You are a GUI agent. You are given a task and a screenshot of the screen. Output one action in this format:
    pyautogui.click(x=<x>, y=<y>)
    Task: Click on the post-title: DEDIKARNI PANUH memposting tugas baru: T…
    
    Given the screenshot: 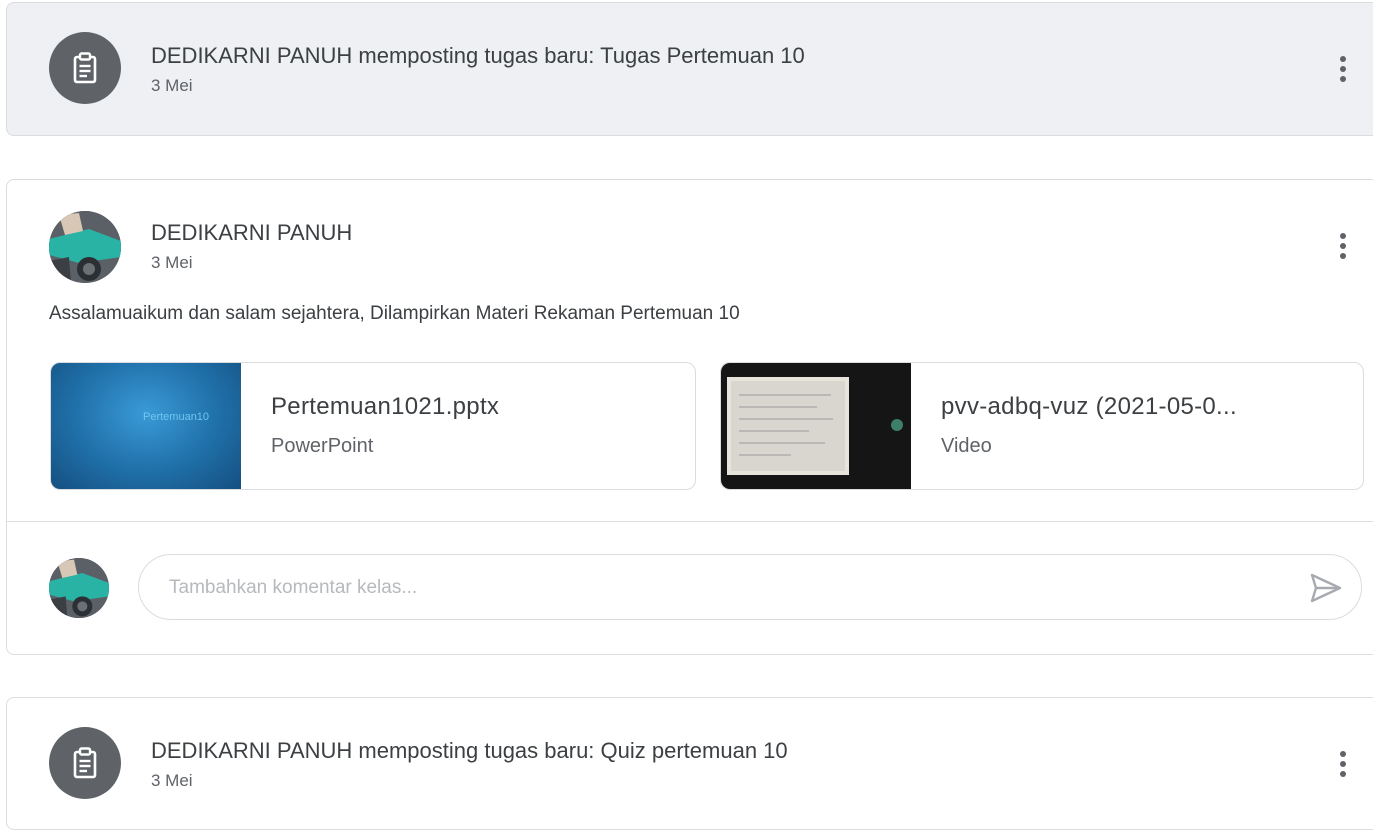 What is the action you would take?
    pyautogui.click(x=478, y=56)
    